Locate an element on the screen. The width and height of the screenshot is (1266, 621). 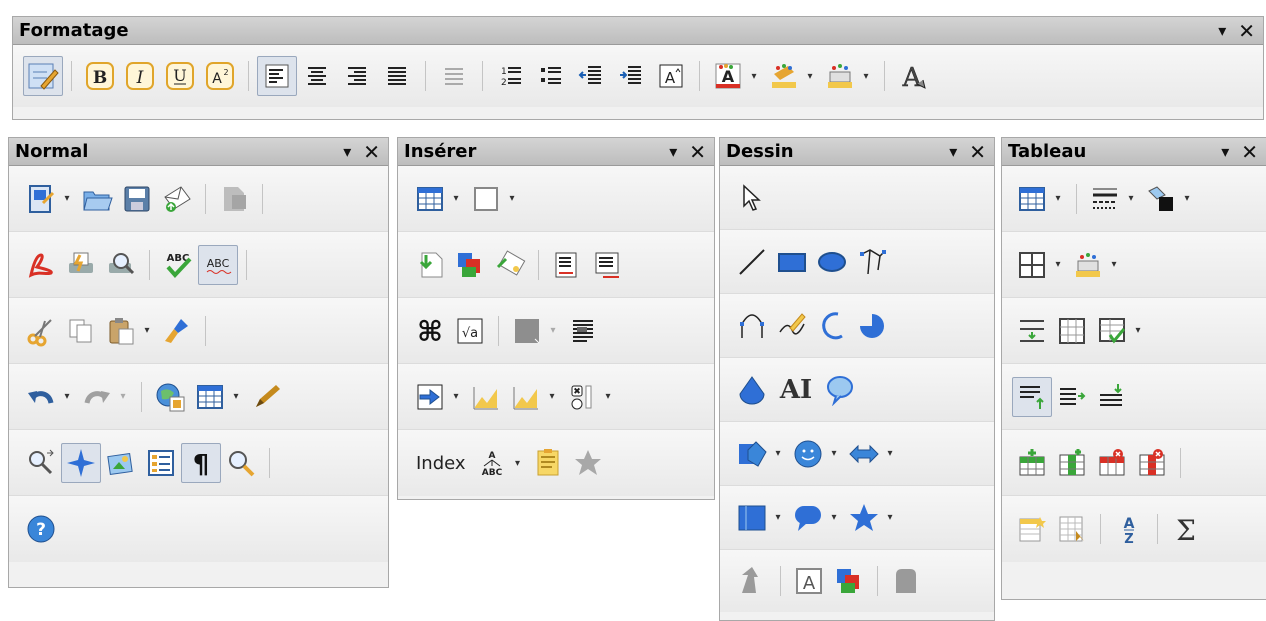
align-bottom-button is located at coordinates (1112, 397).